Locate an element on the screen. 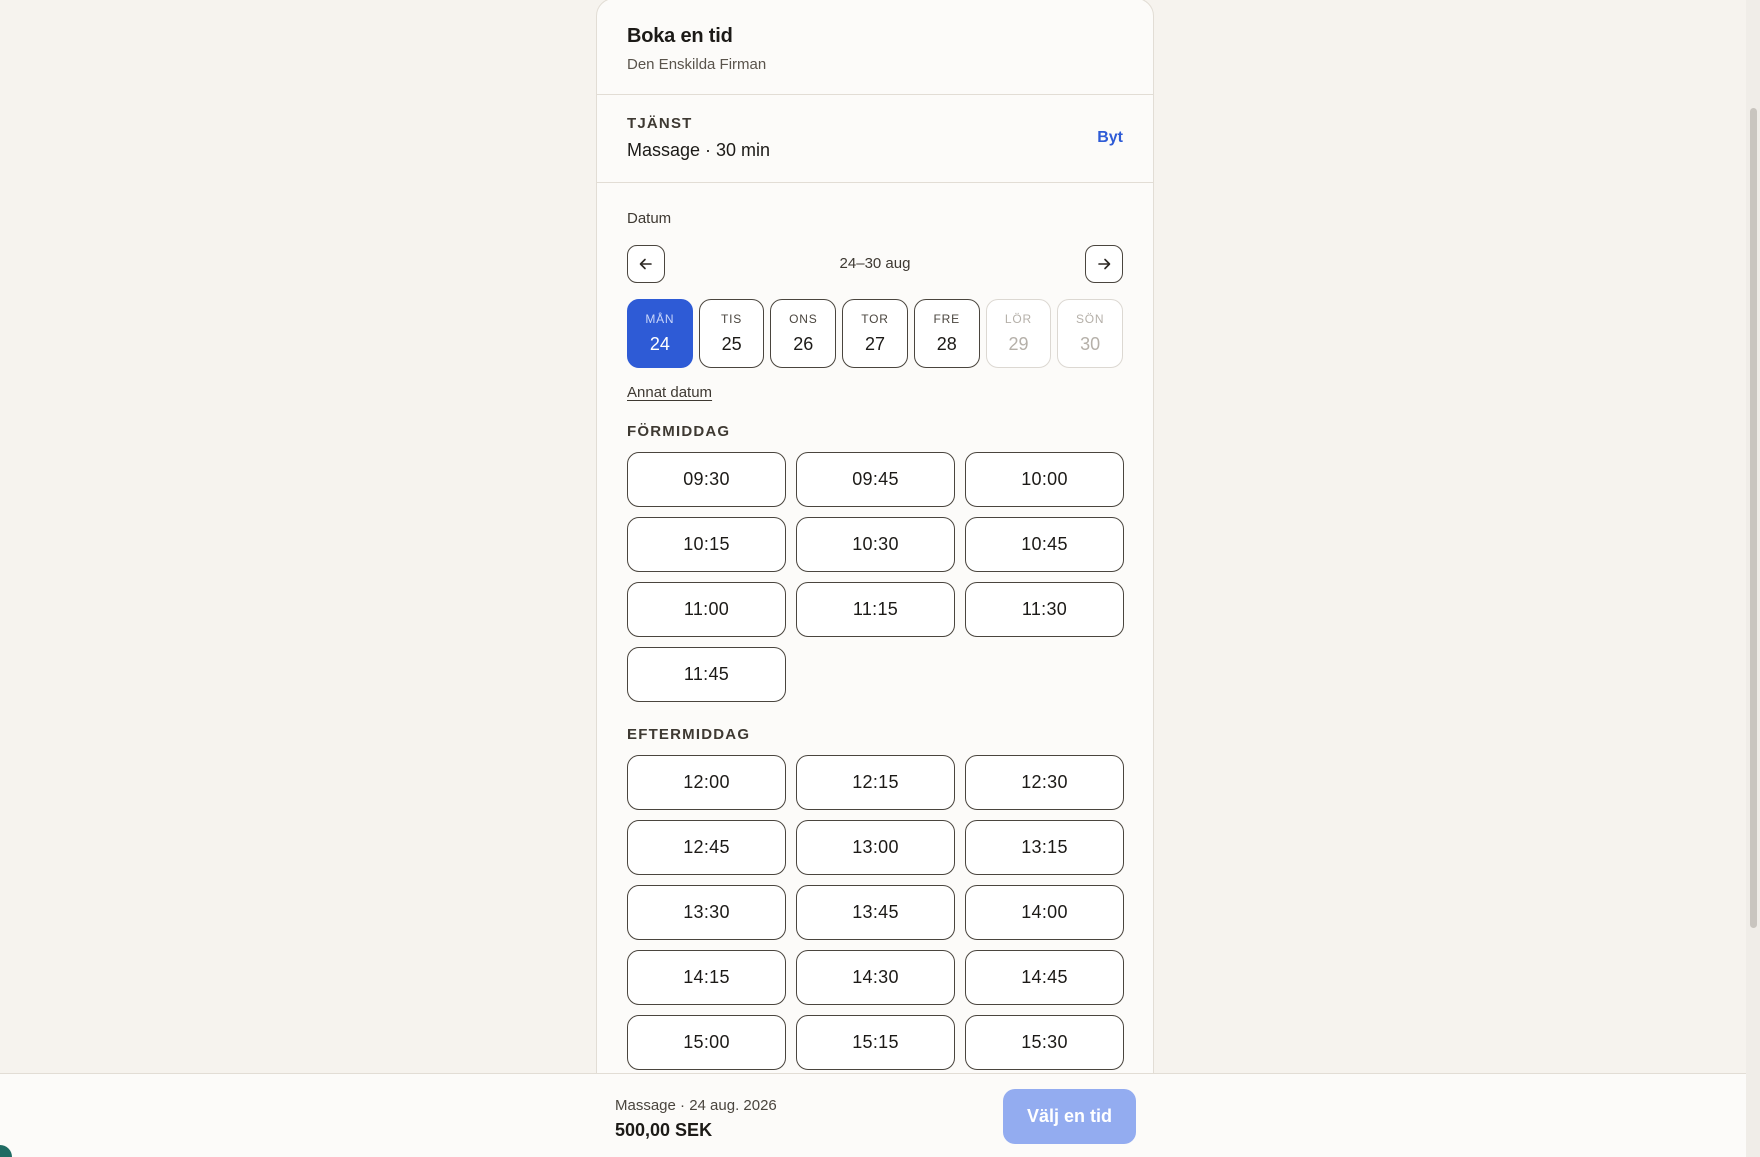  day-name: LÖR is located at coordinates (1018, 319).